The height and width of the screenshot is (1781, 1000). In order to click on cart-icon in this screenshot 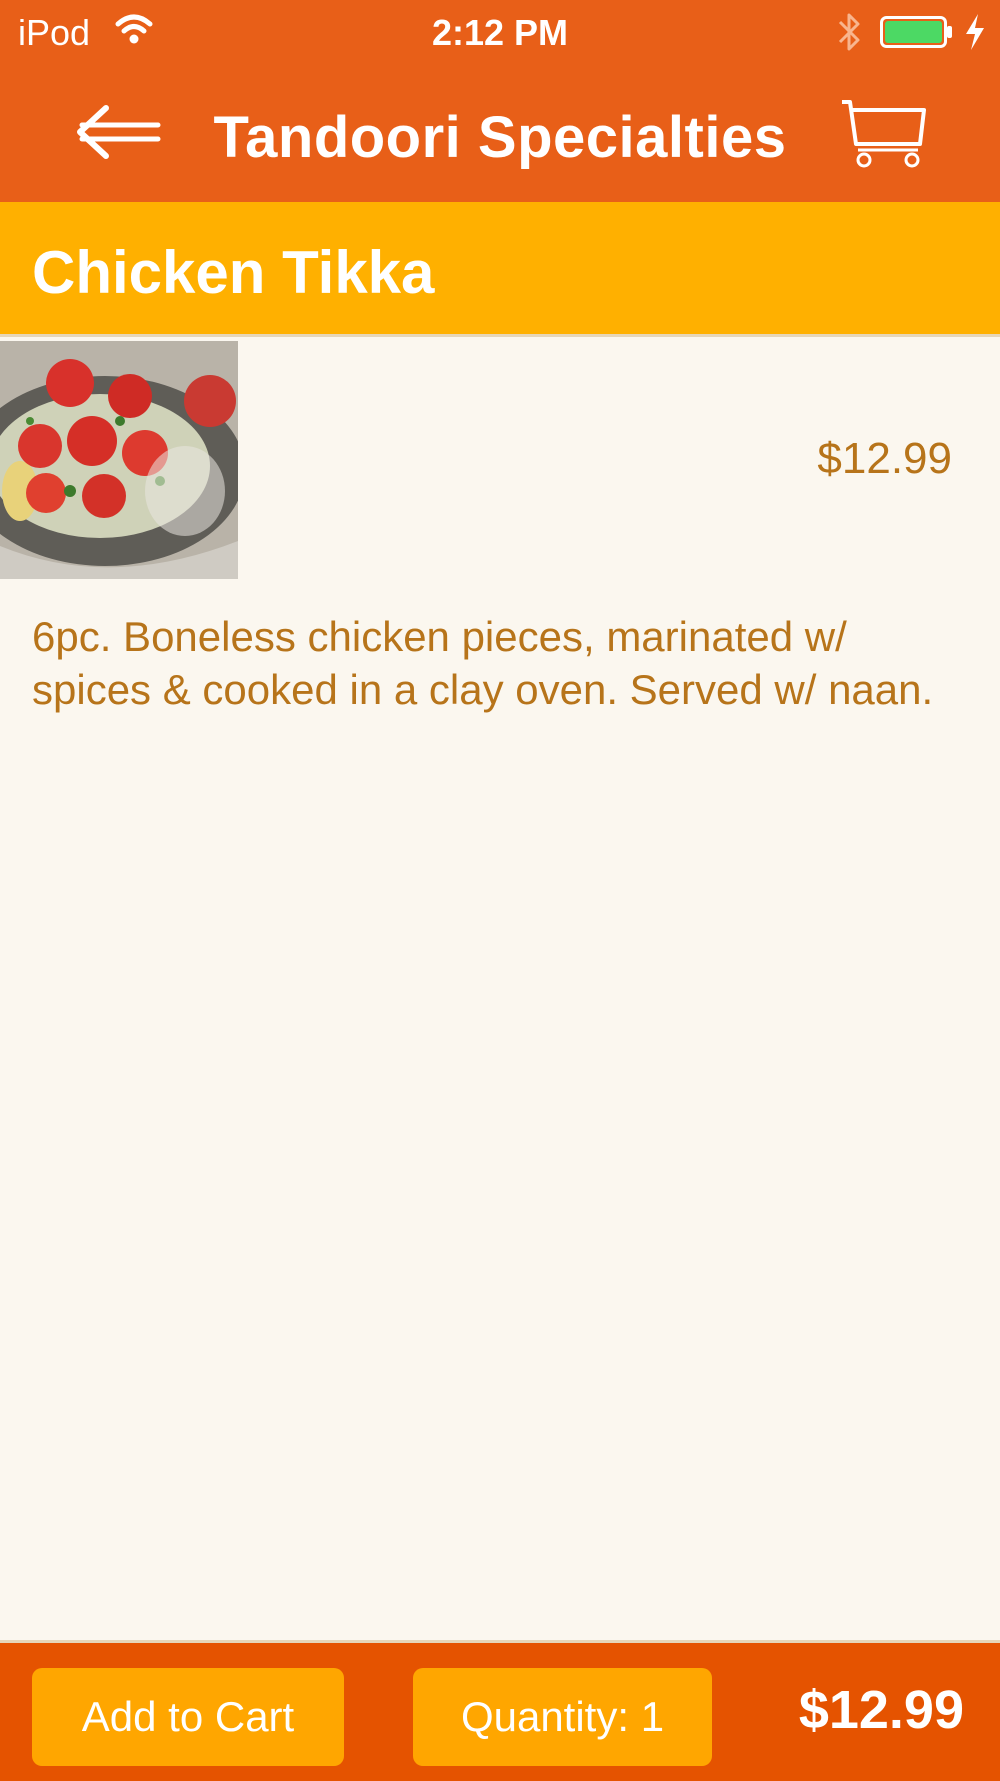, I will do `click(884, 134)`.